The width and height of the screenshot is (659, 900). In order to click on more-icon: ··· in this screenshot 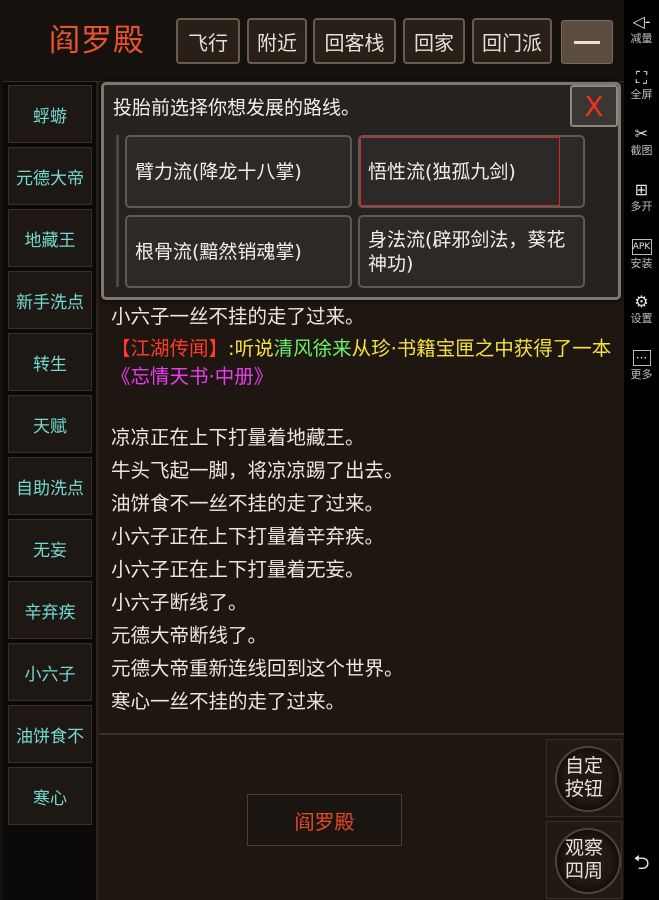, I will do `click(641, 358)`.